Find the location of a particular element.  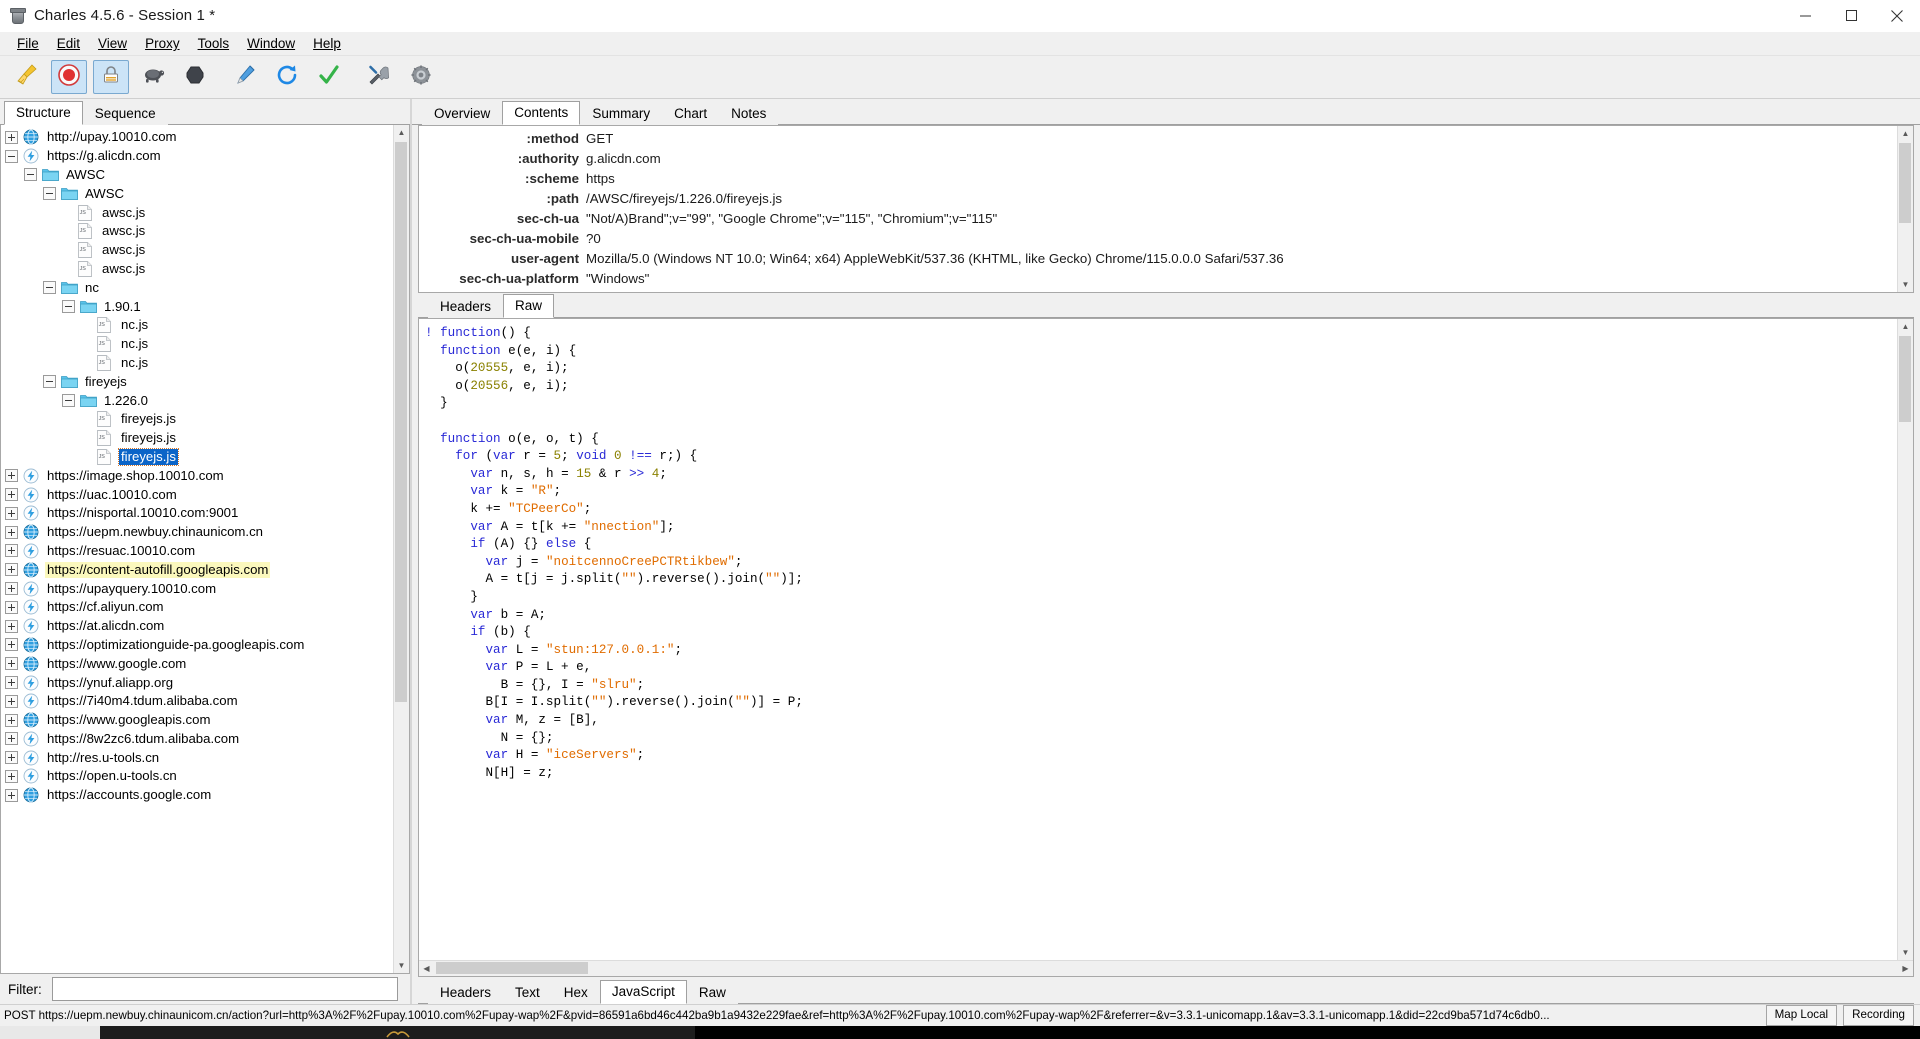

filter-input is located at coordinates (224, 989).